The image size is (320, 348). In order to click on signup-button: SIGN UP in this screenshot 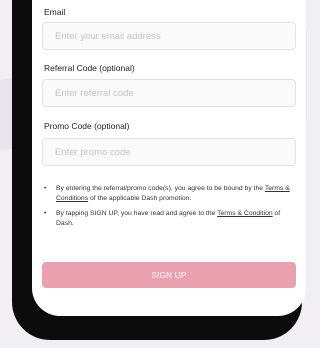, I will do `click(169, 275)`.